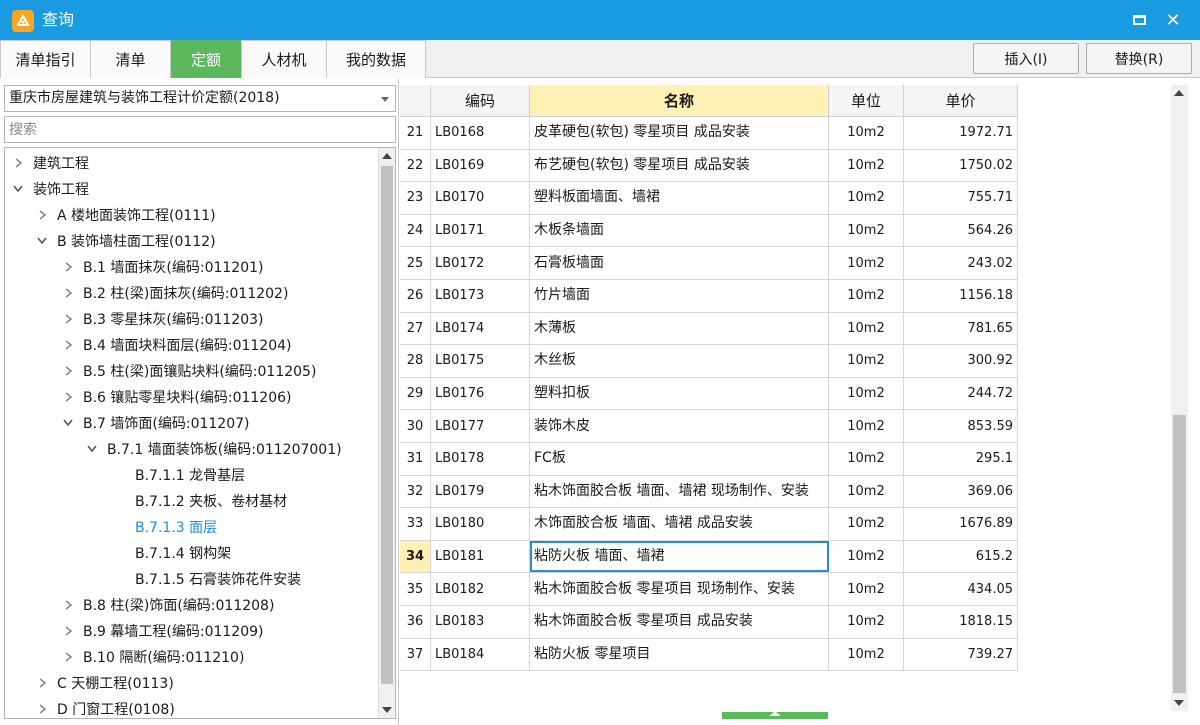 The image size is (1200, 725). I want to click on price-cell: 615.2, so click(961, 556).